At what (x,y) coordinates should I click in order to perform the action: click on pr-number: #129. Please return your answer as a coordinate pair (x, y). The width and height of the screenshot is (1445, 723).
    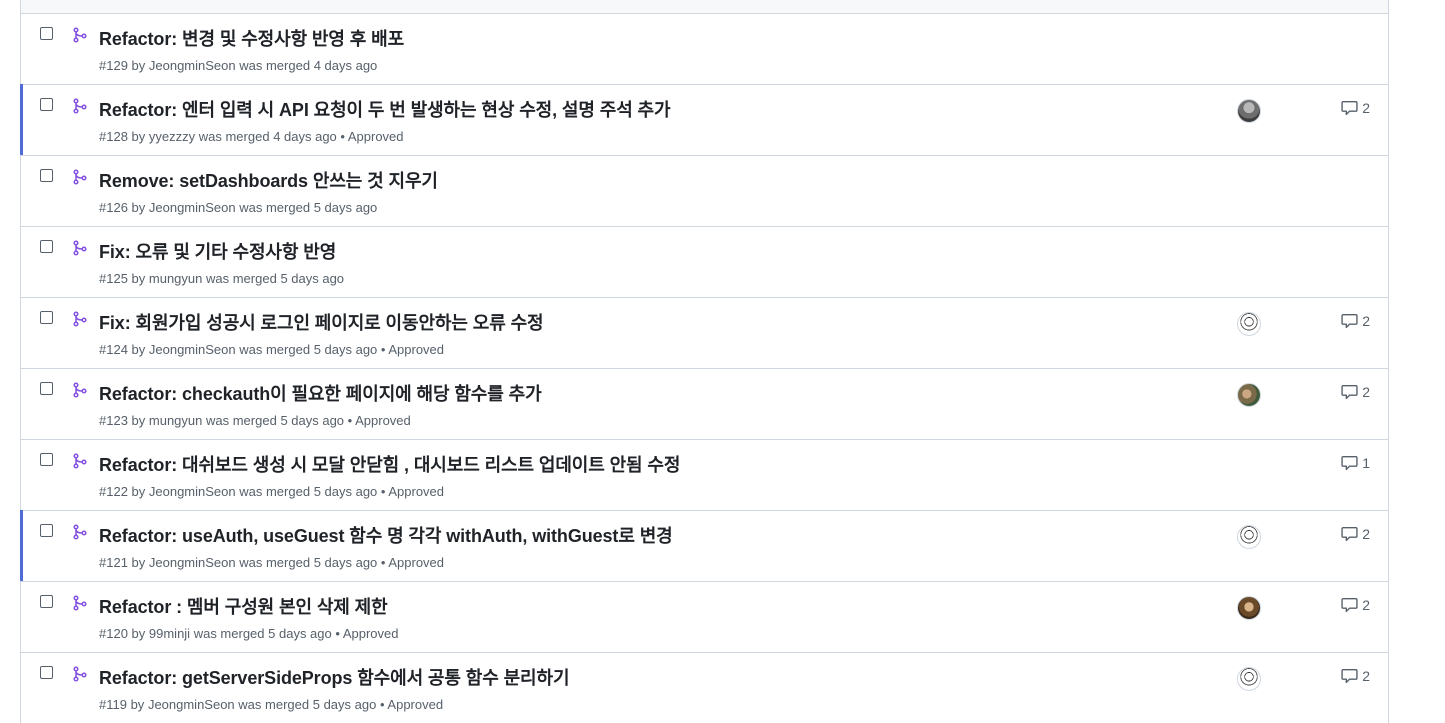
    Looking at the image, I should click on (113, 65).